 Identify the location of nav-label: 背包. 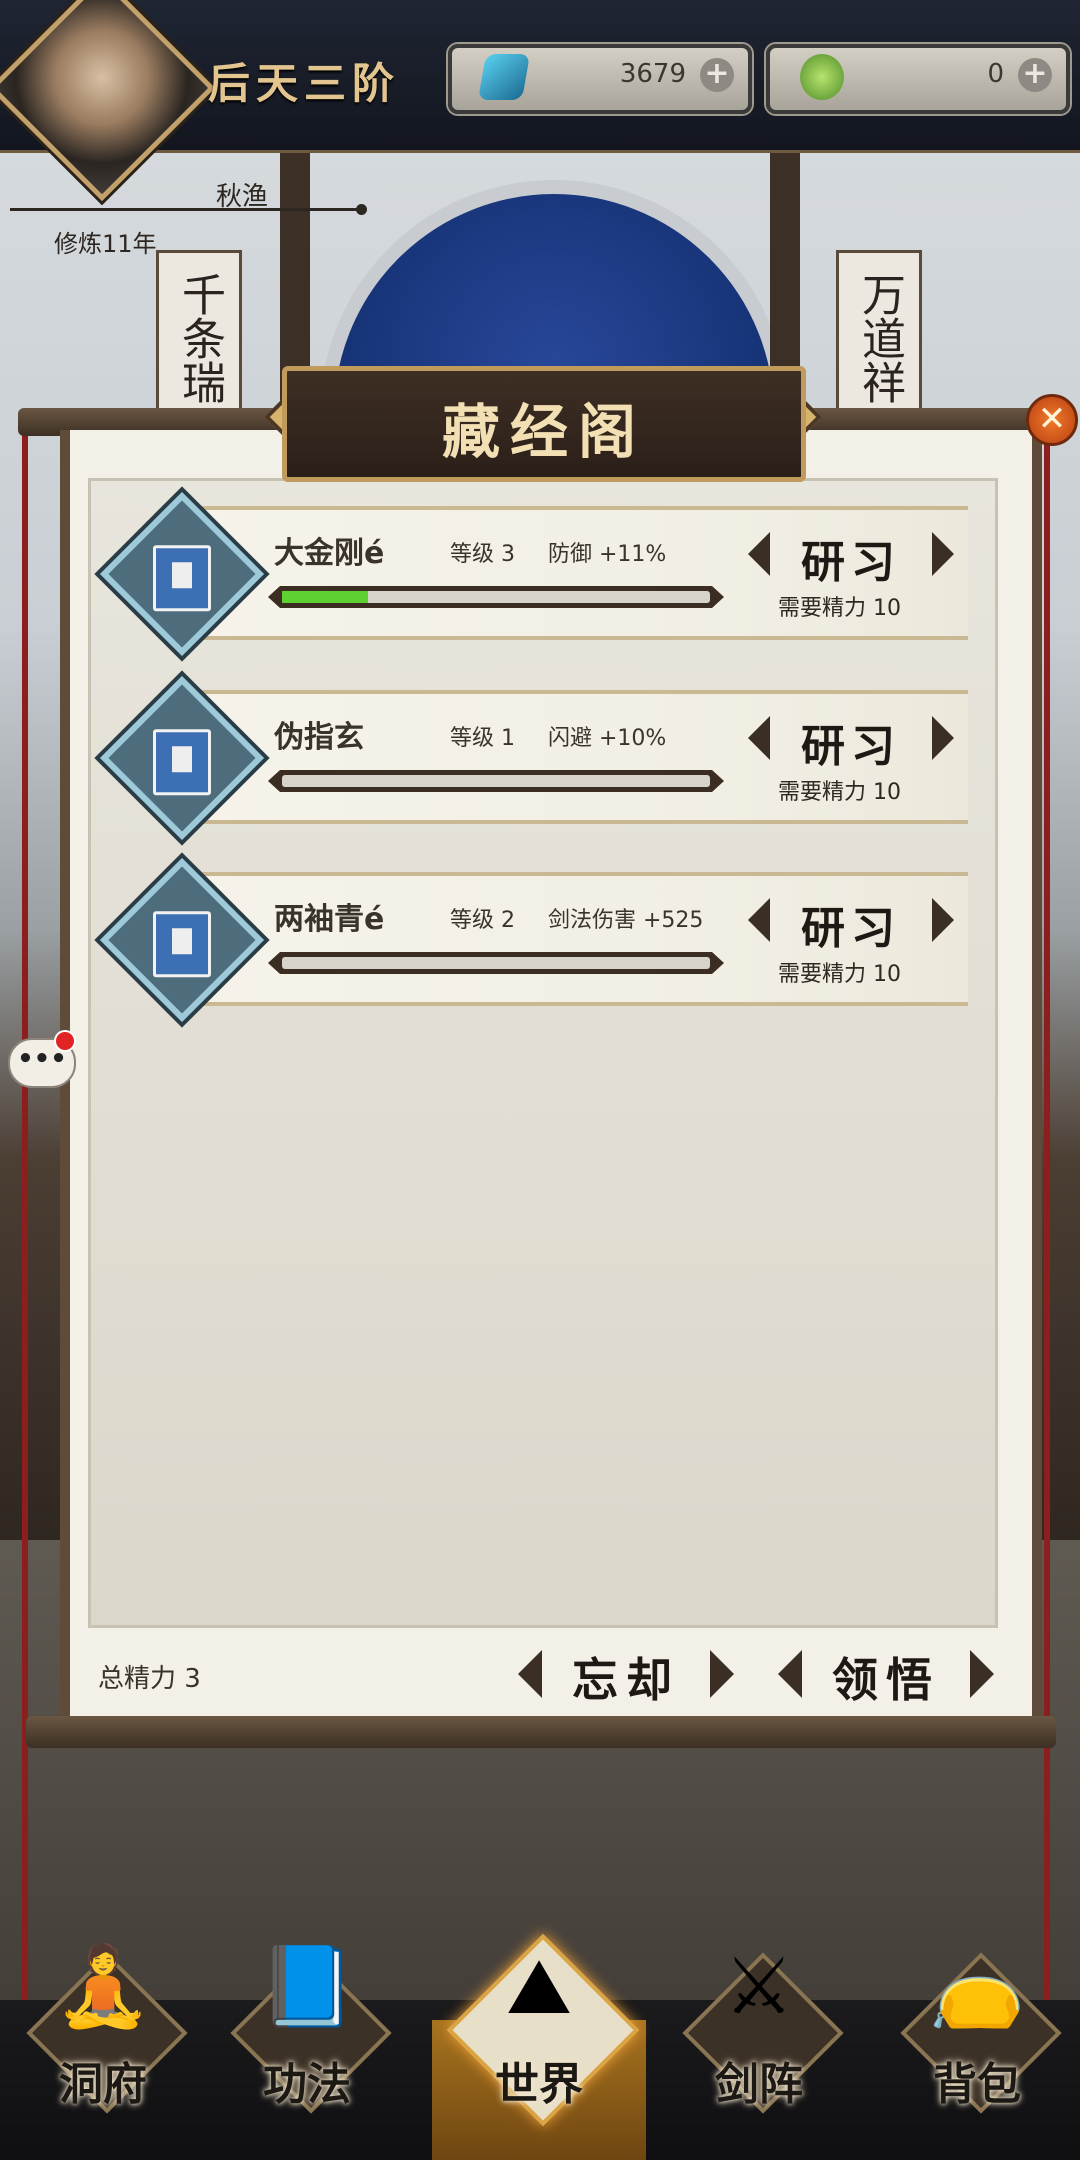
(977, 2084).